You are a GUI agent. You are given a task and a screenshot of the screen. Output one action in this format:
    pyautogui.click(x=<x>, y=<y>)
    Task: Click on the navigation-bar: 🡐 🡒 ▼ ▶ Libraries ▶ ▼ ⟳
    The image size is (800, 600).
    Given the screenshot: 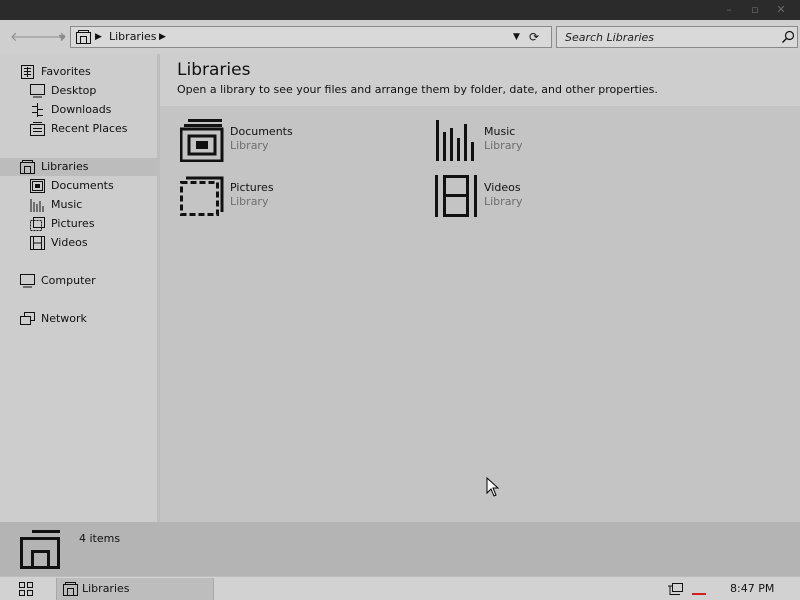 What is the action you would take?
    pyautogui.click(x=400, y=37)
    